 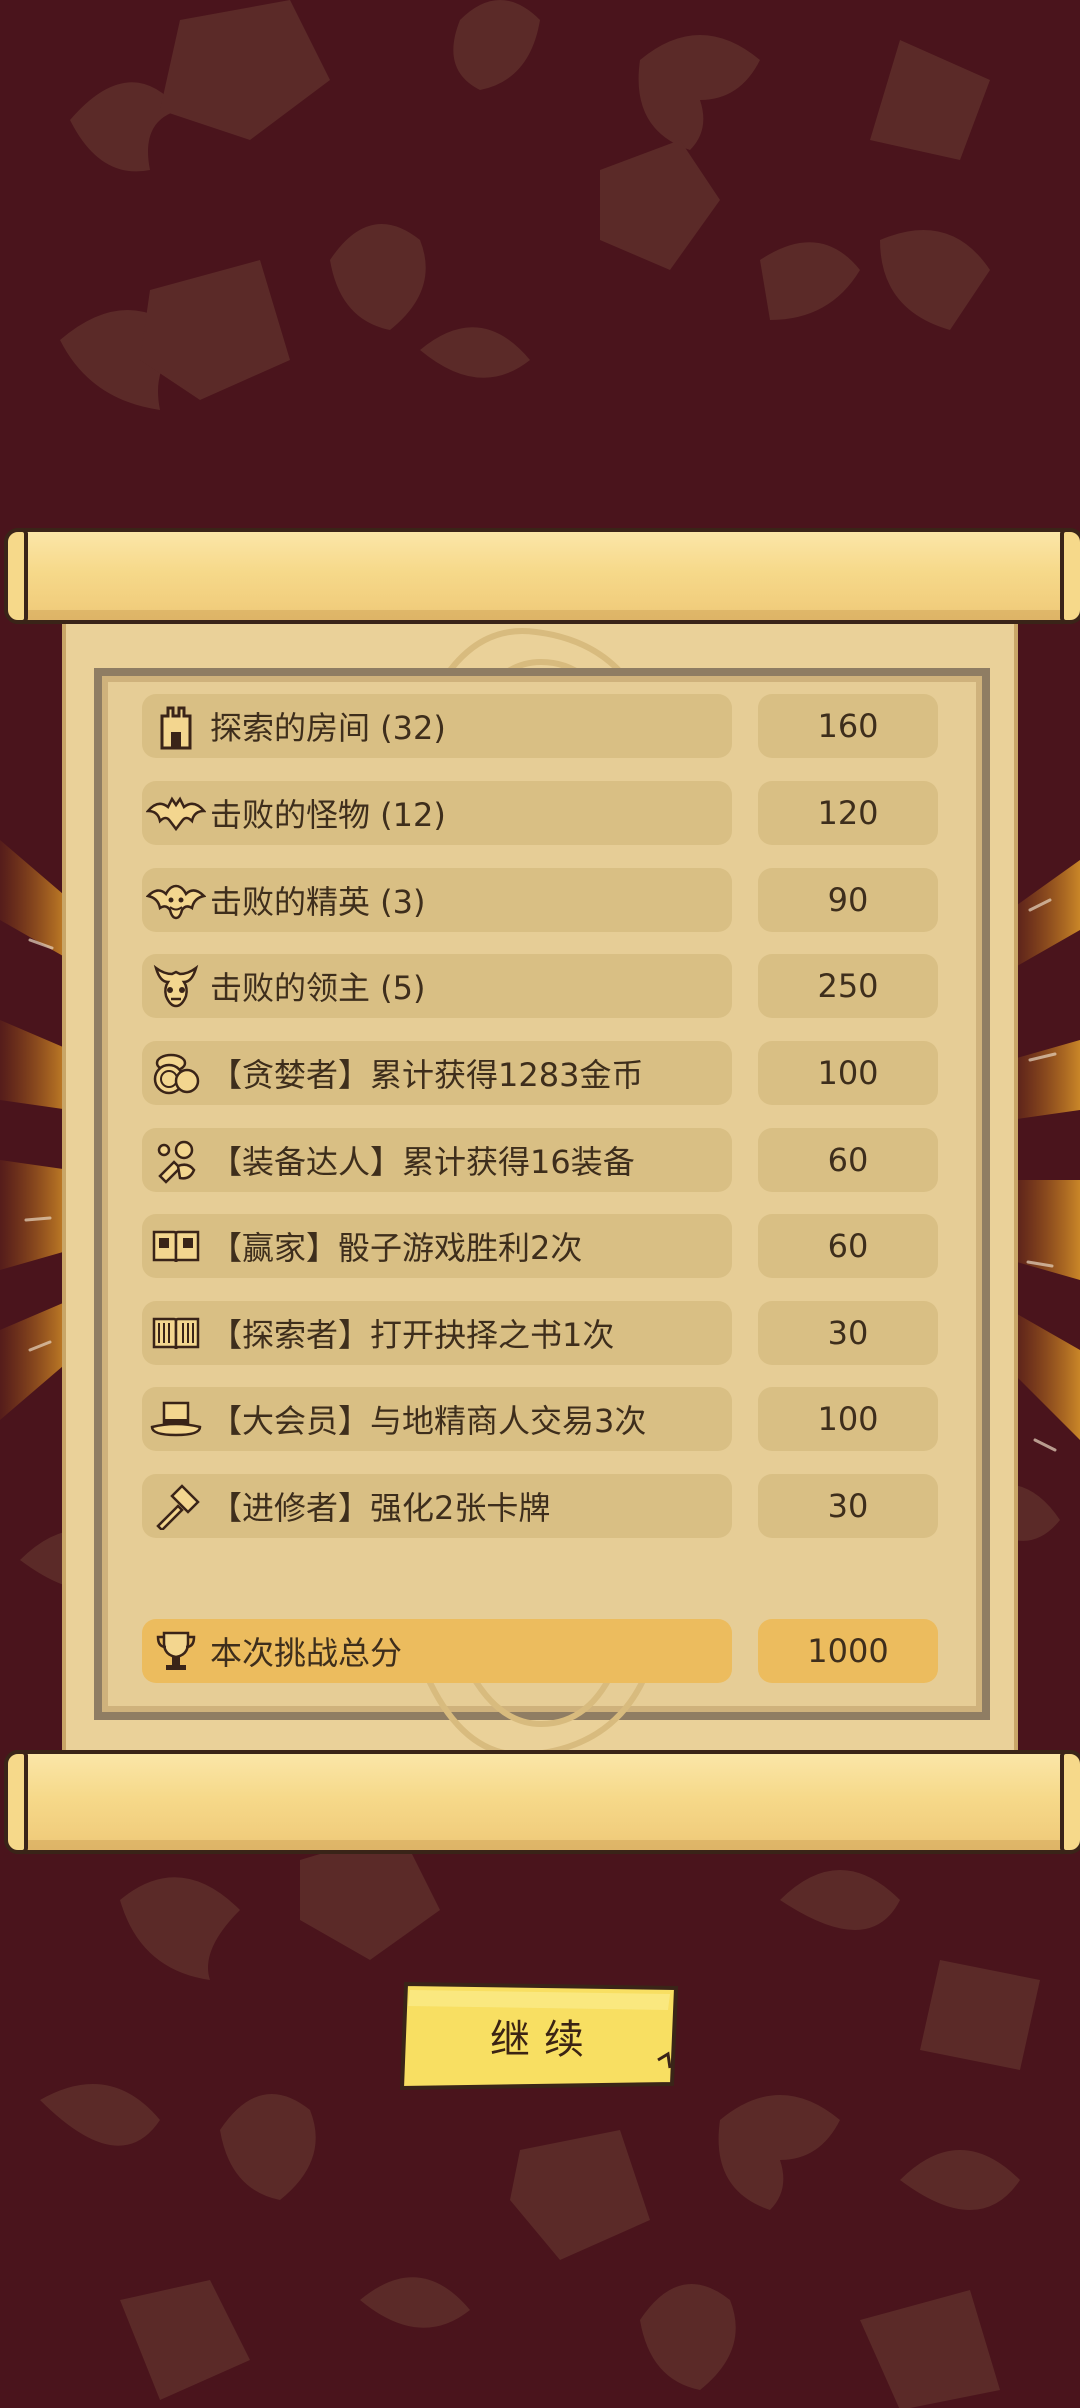 I want to click on continue-button-label: 继续, so click(x=544, y=2040).